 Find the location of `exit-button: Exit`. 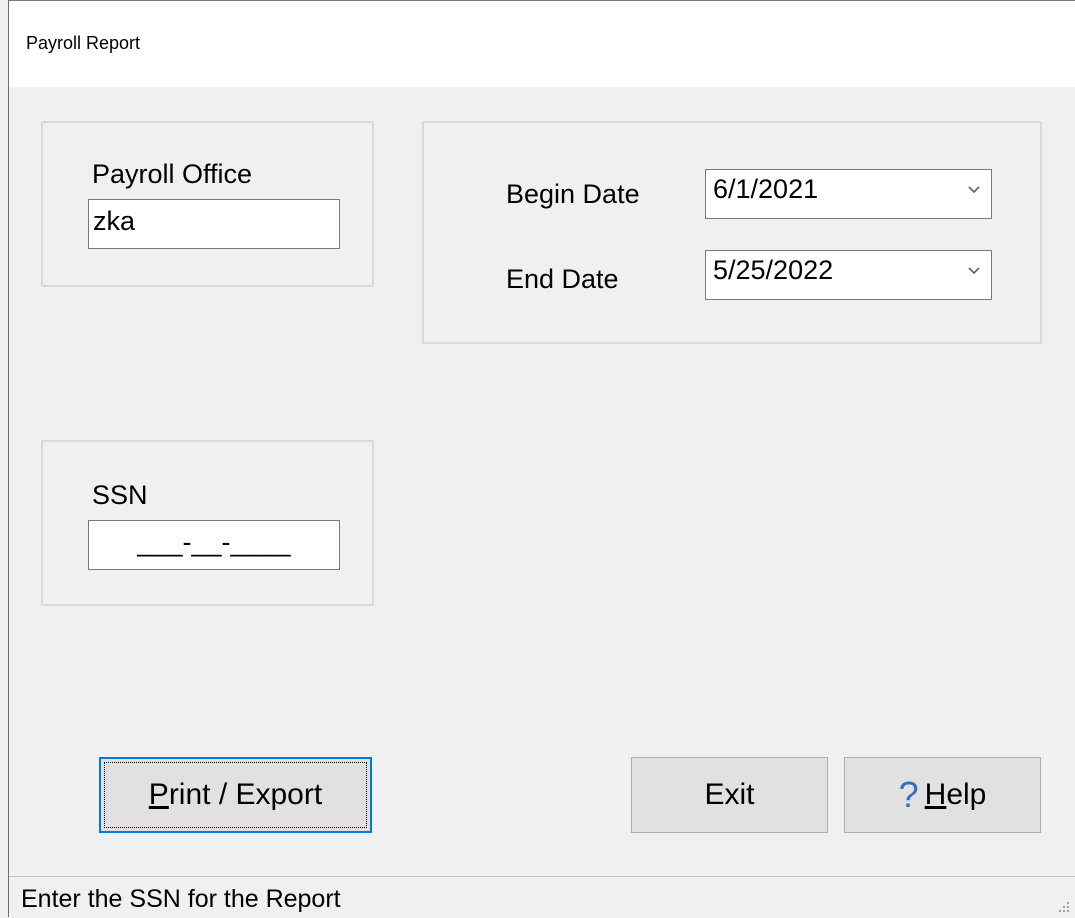

exit-button: Exit is located at coordinates (729, 795).